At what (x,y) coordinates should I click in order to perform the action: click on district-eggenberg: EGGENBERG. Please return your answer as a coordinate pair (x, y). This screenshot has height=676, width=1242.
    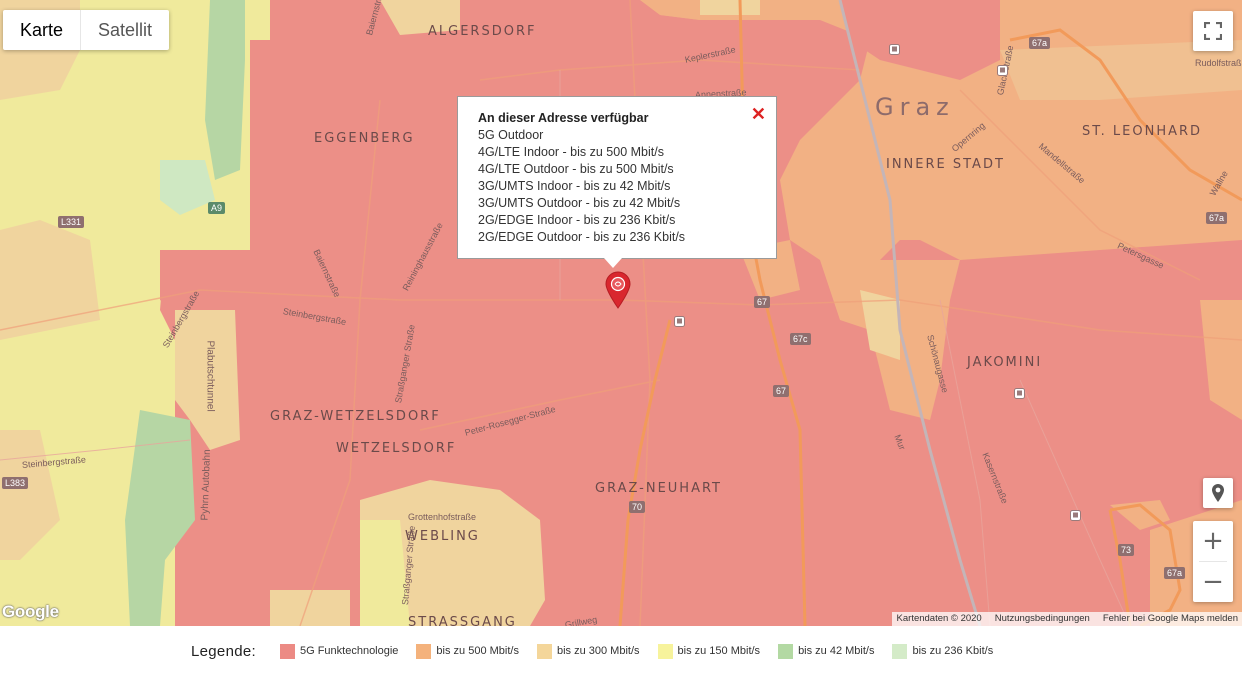
    Looking at the image, I should click on (364, 138).